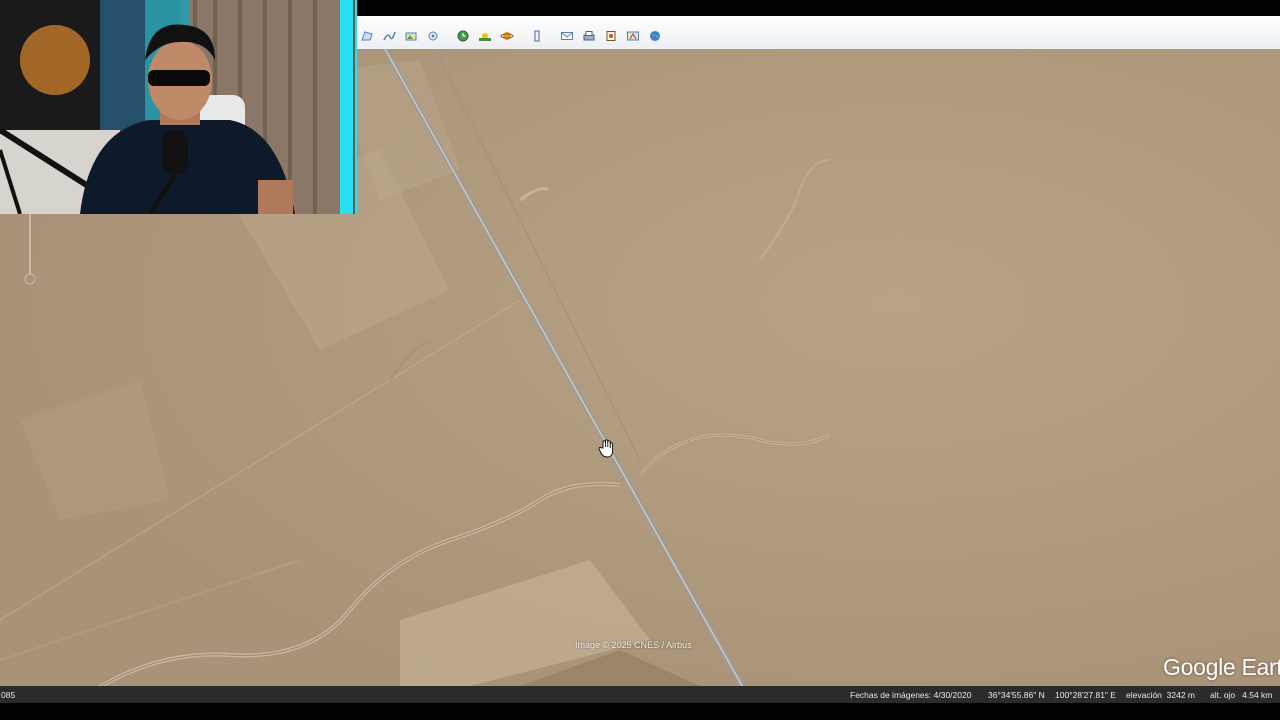 The width and height of the screenshot is (1280, 720). Describe the element at coordinates (606, 448) in the screenshot. I see `hand-cursor-icon` at that location.